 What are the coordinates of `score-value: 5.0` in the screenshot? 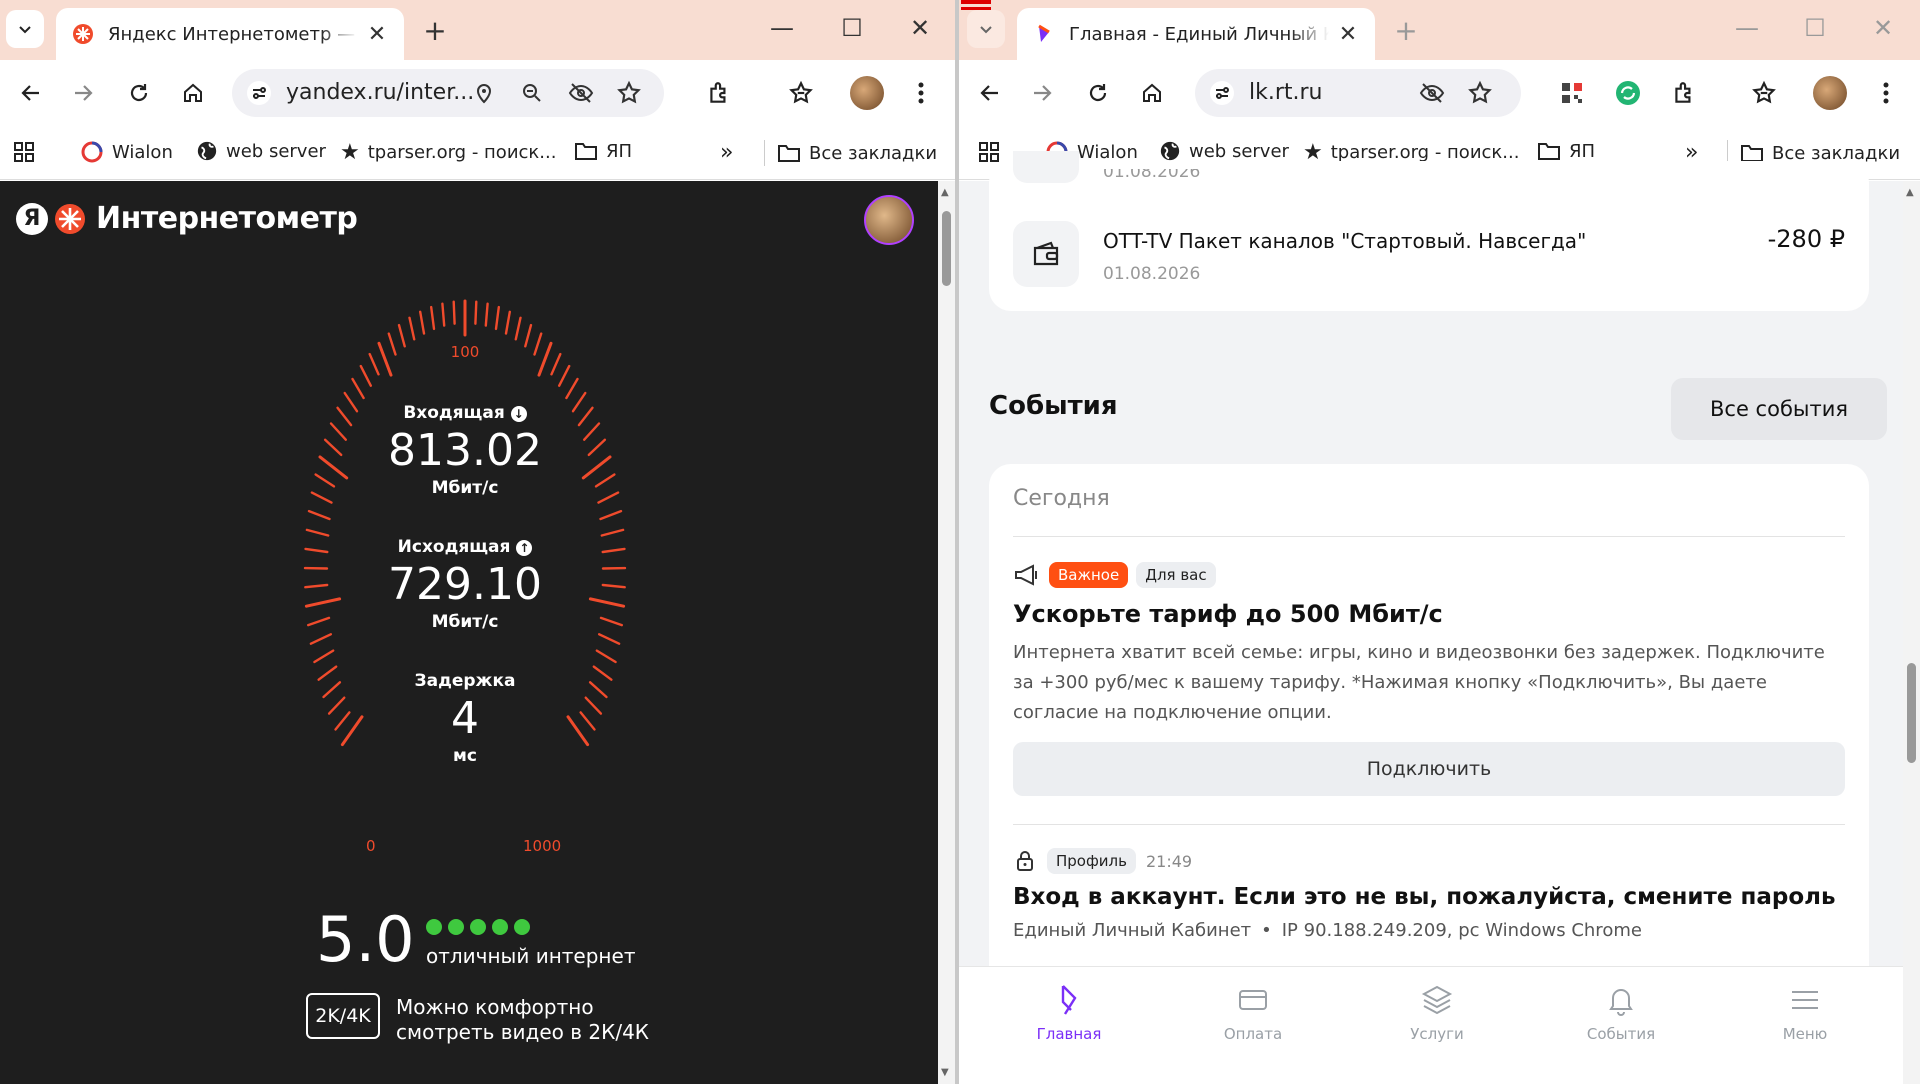 It's located at (365, 939).